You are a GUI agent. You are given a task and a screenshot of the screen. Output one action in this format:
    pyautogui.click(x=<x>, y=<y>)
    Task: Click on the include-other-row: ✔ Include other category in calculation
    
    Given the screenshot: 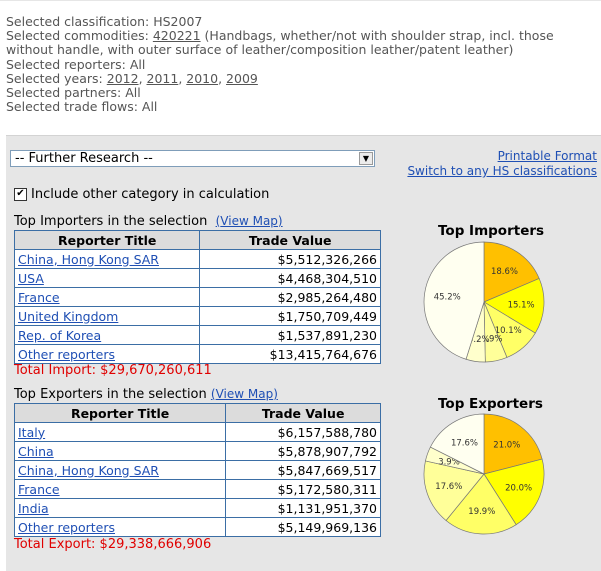 What is the action you would take?
    pyautogui.click(x=141, y=194)
    